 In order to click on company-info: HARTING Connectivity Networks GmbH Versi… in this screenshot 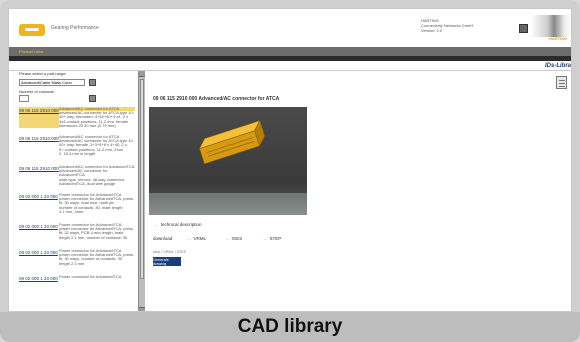, I will do `click(456, 25)`.